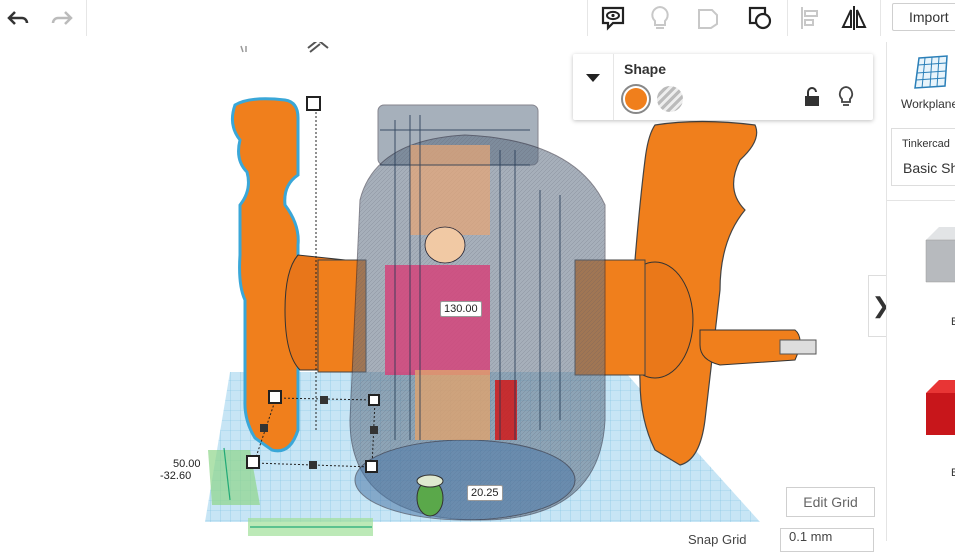  What do you see at coordinates (670, 99) in the screenshot?
I see `hole-button` at bounding box center [670, 99].